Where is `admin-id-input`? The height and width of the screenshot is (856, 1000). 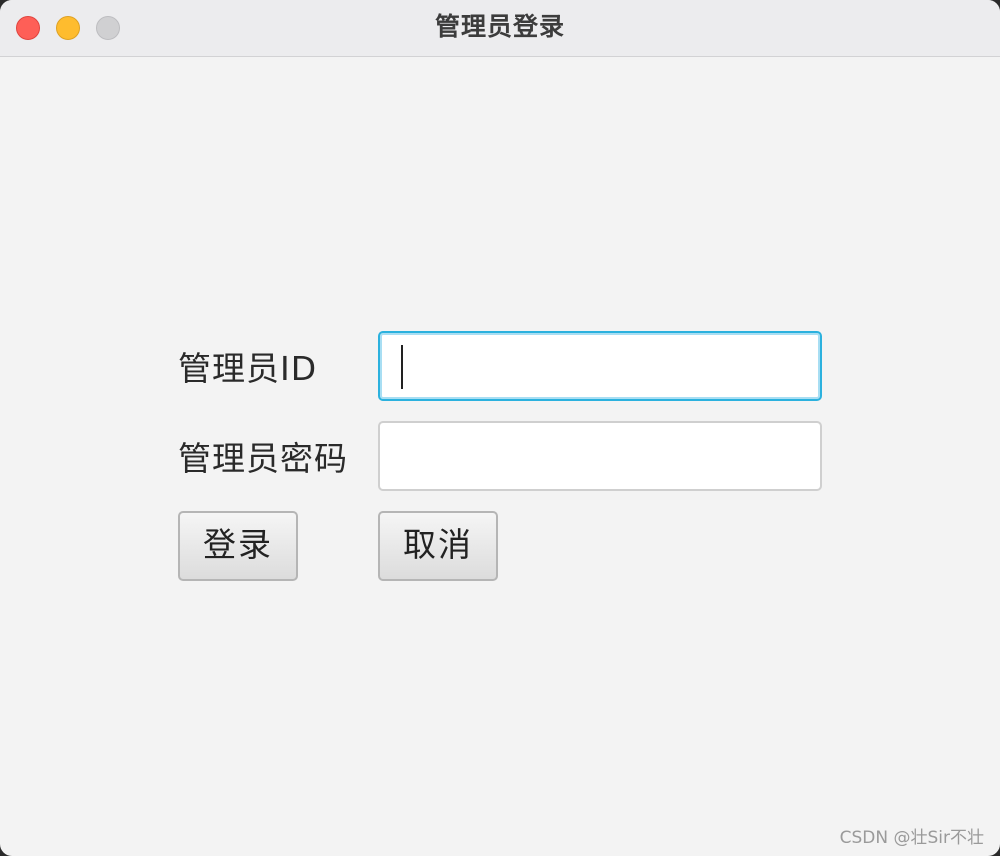
admin-id-input is located at coordinates (600, 366).